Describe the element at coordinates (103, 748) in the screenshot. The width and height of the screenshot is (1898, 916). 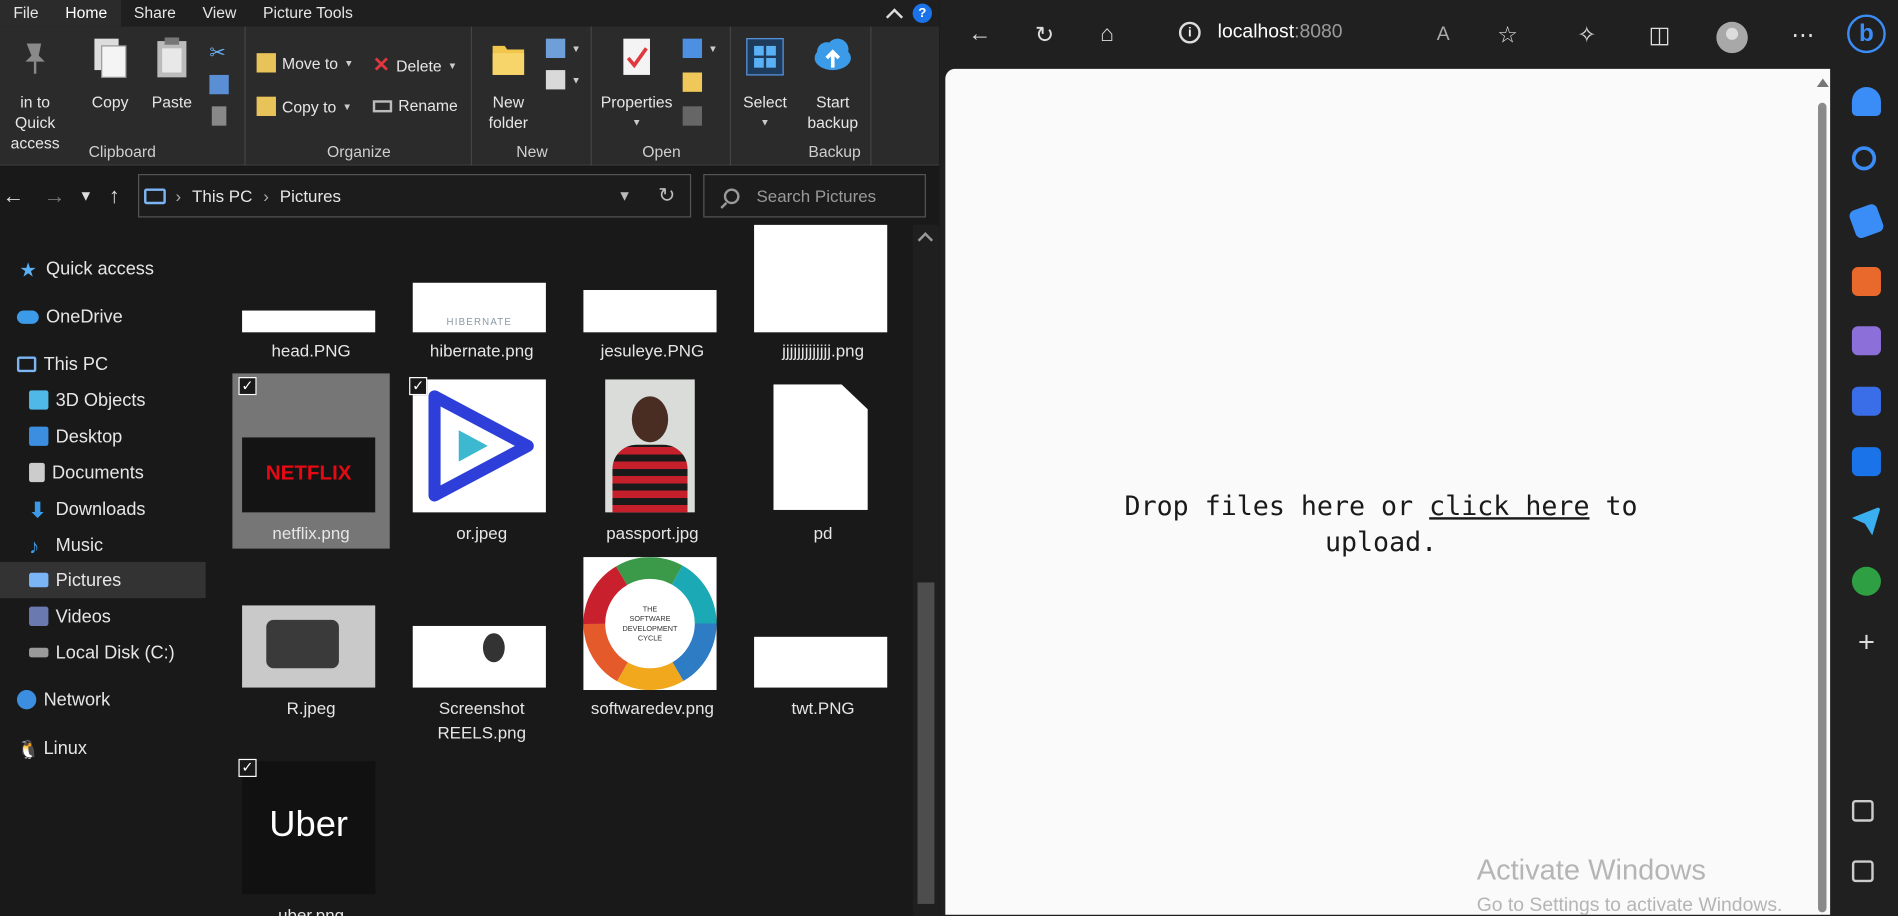
I see `nav-linux: 🐧 Linux` at that location.